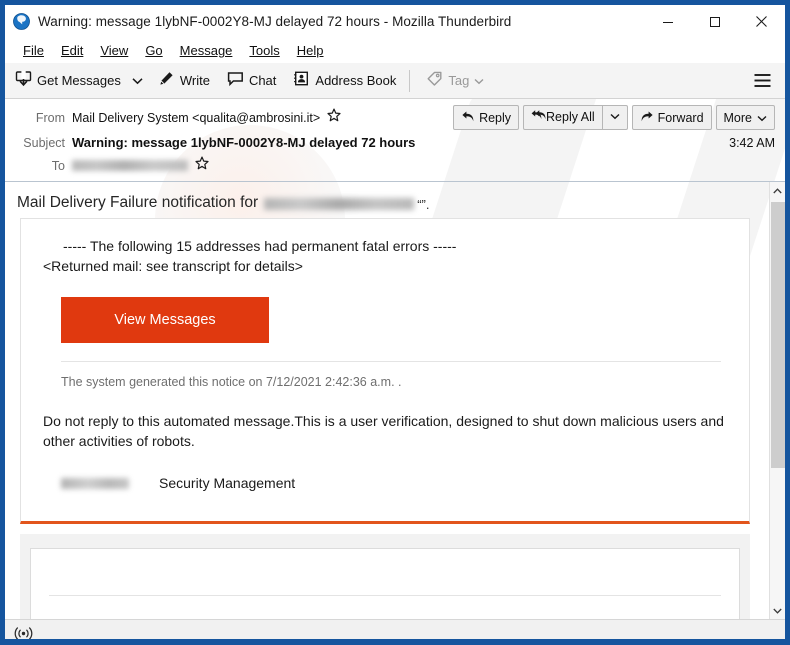  What do you see at coordinates (23, 631) in the screenshot?
I see `broadcast-icon` at bounding box center [23, 631].